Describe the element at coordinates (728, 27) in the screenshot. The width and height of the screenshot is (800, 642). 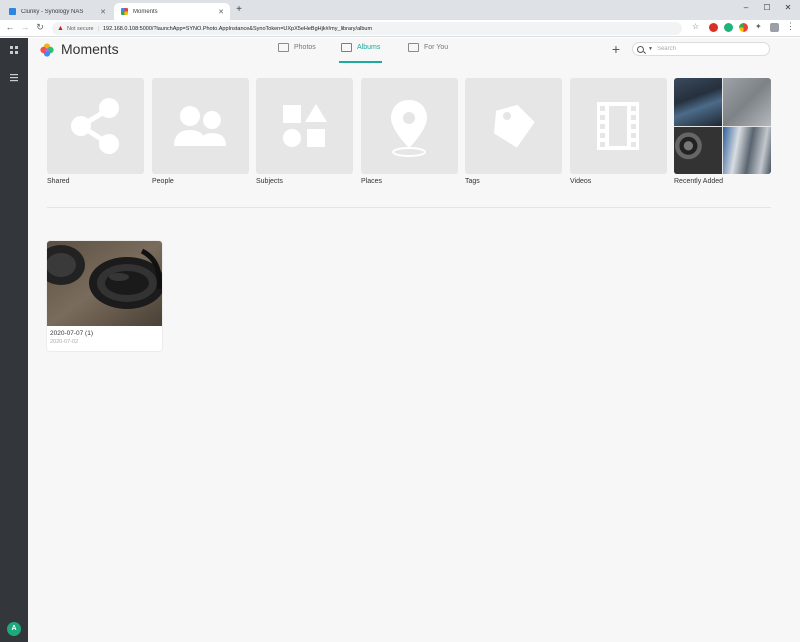
I see `extension-green-icon` at that location.